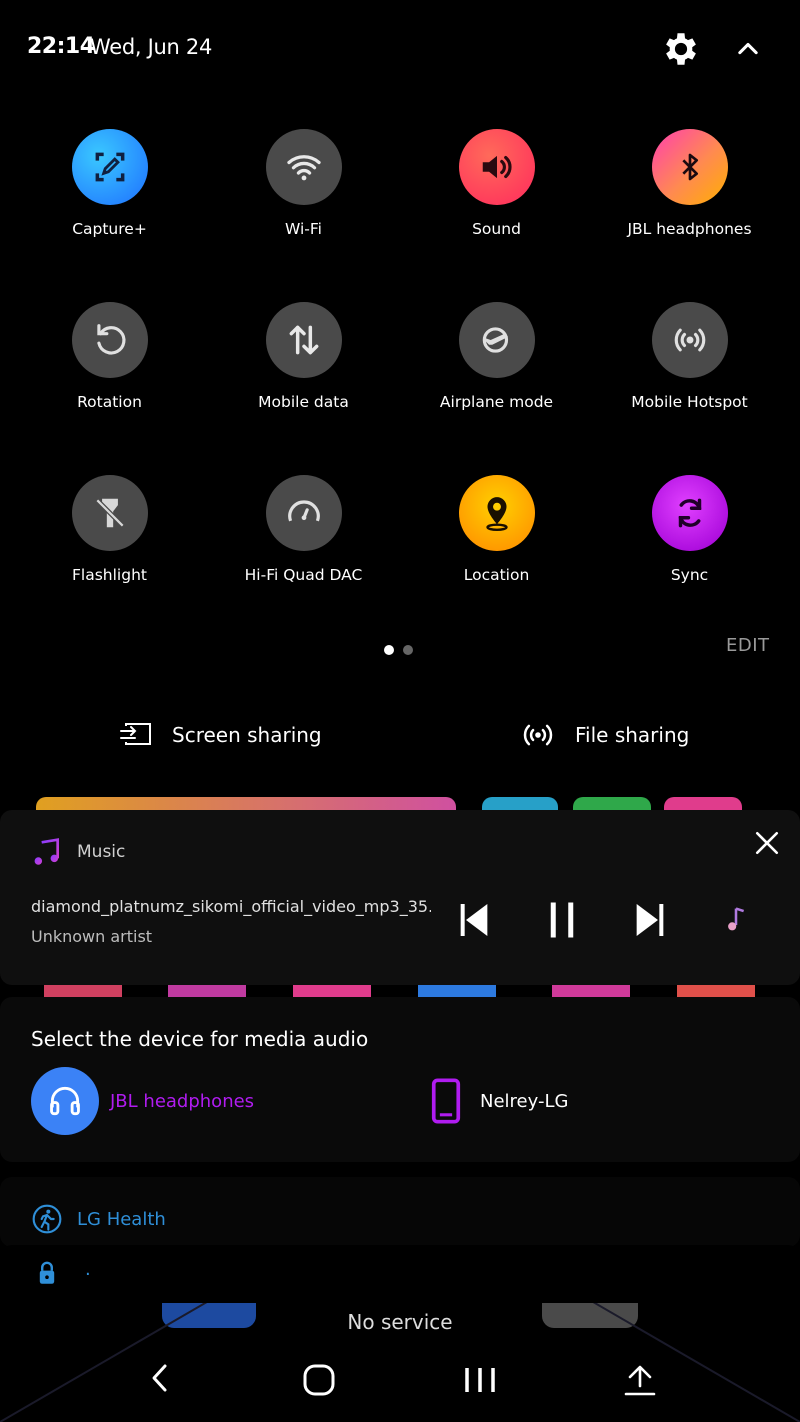  I want to click on sync-icon, so click(689, 513).